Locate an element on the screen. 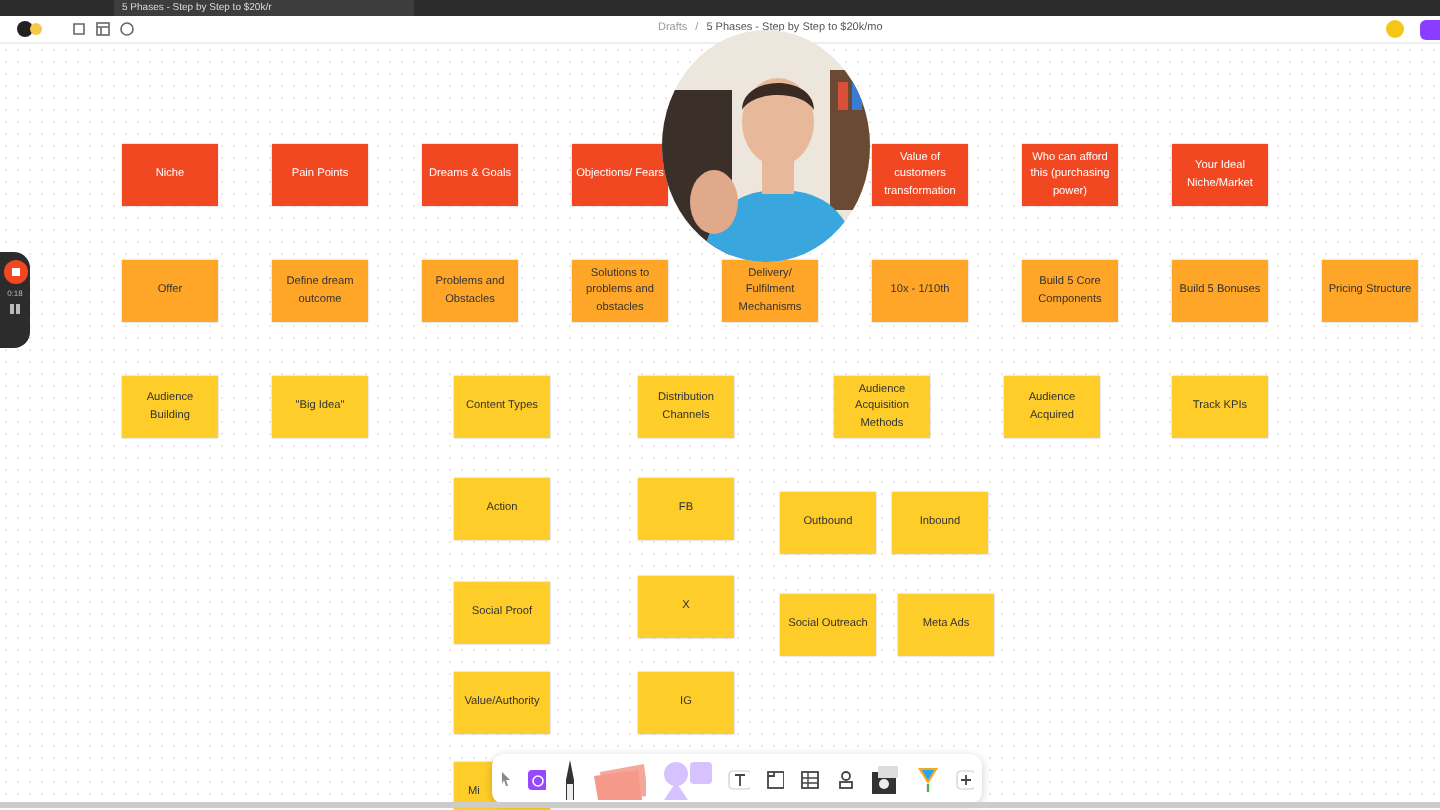 The width and height of the screenshot is (1440, 810). pointer-icon is located at coordinates (506, 779).